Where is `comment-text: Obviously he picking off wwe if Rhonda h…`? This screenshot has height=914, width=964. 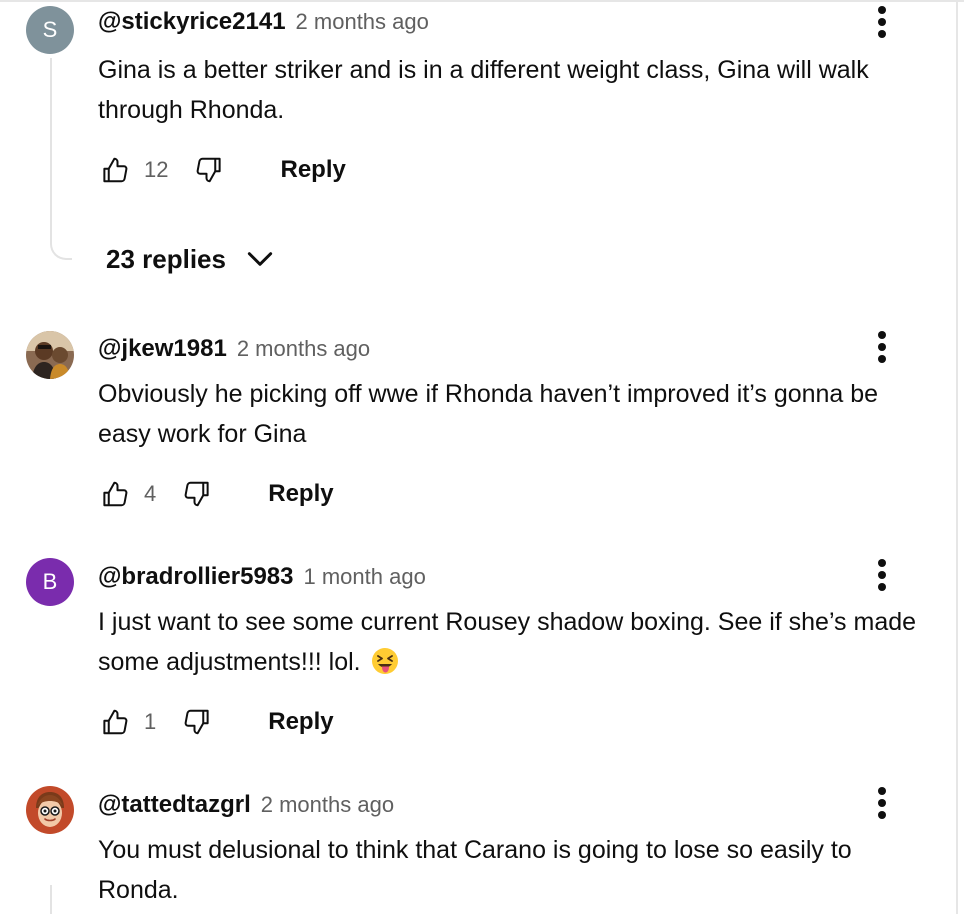 comment-text: Obviously he picking off wwe if Rhonda h… is located at coordinates (488, 414).